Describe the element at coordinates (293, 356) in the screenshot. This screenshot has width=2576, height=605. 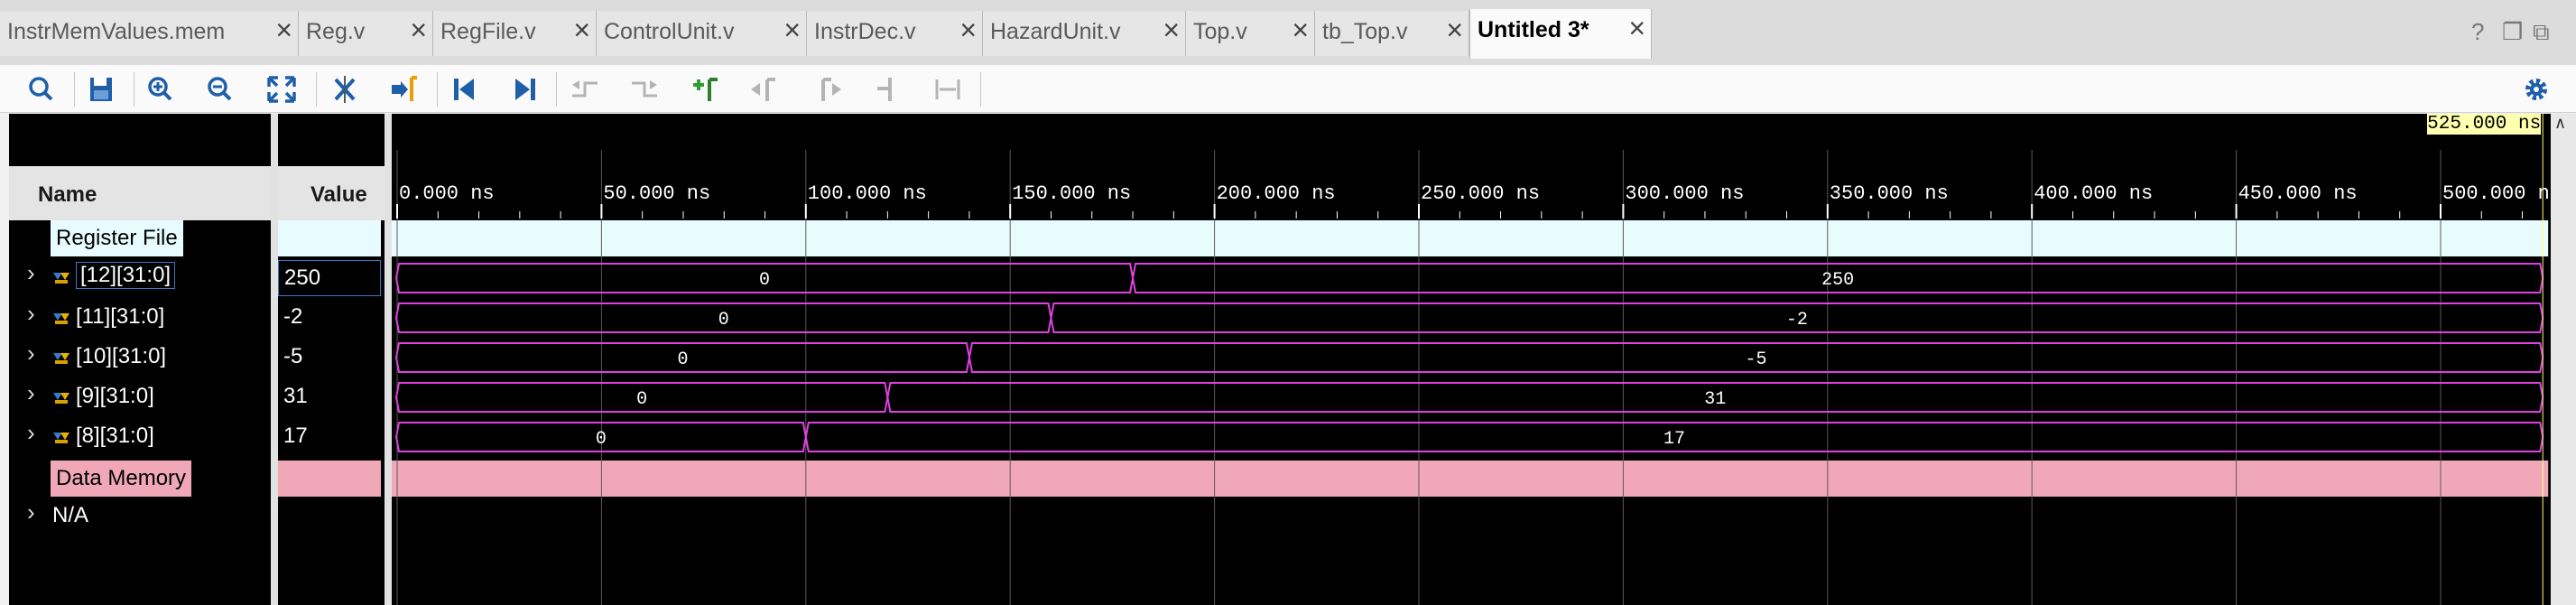
I see `value-text: -5` at that location.